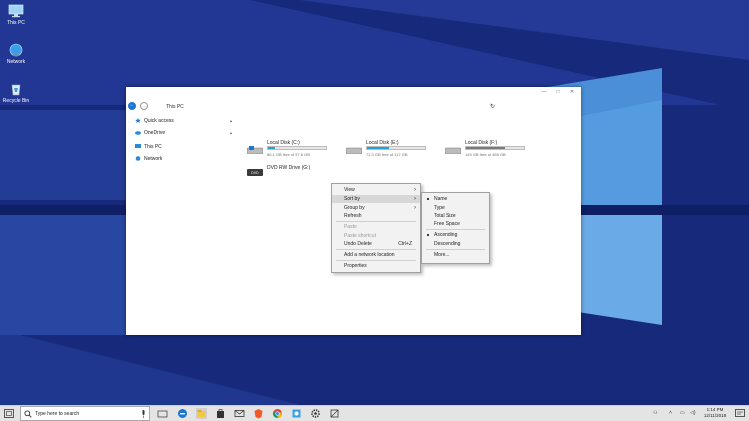 The width and height of the screenshot is (749, 421). What do you see at coordinates (455, 199) in the screenshot?
I see `sort-option-name: Name` at bounding box center [455, 199].